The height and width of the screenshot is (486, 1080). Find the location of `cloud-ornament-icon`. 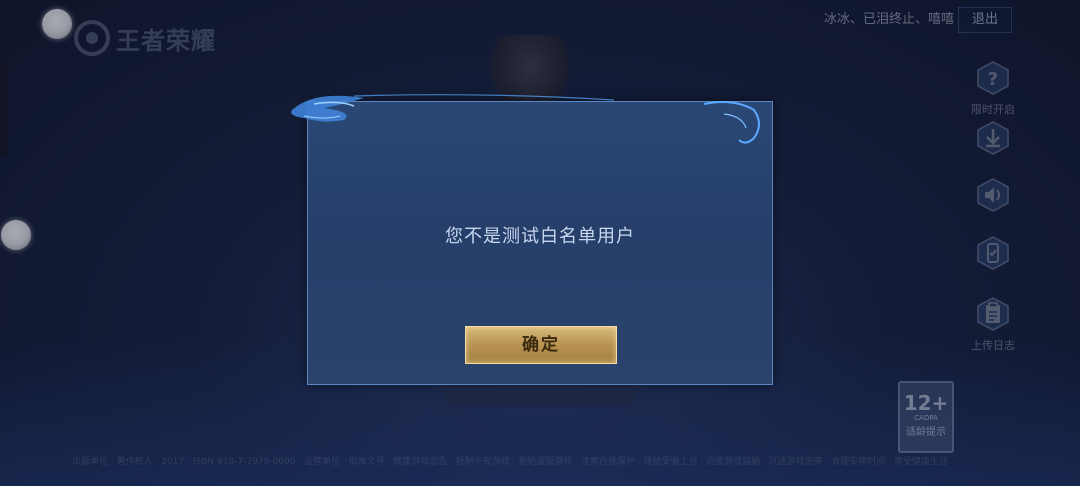

cloud-ornament-icon is located at coordinates (525, 119).